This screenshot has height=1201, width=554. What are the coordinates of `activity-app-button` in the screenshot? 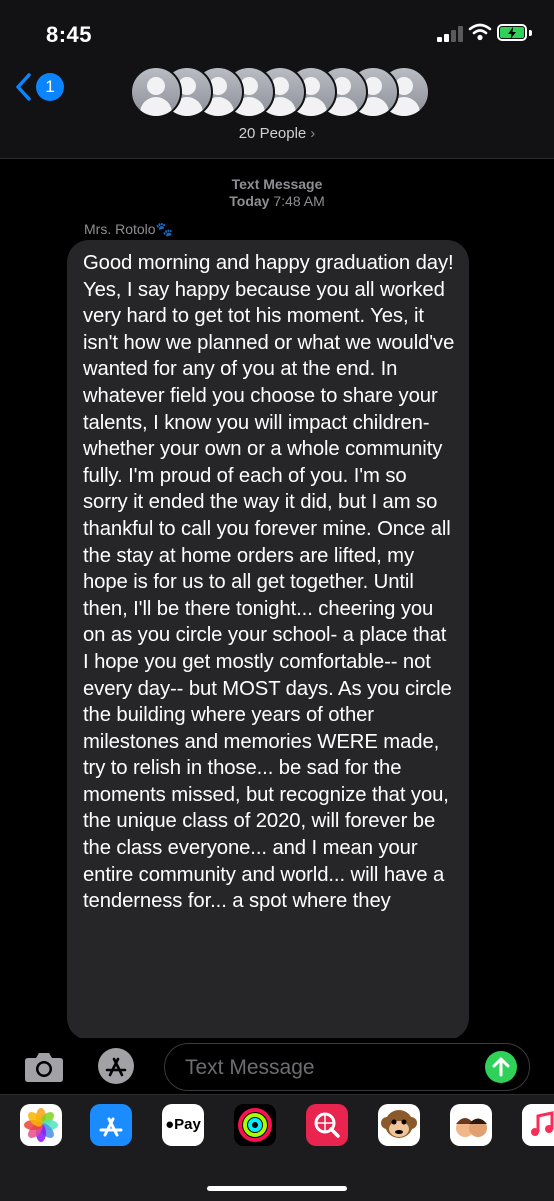 It's located at (255, 1125).